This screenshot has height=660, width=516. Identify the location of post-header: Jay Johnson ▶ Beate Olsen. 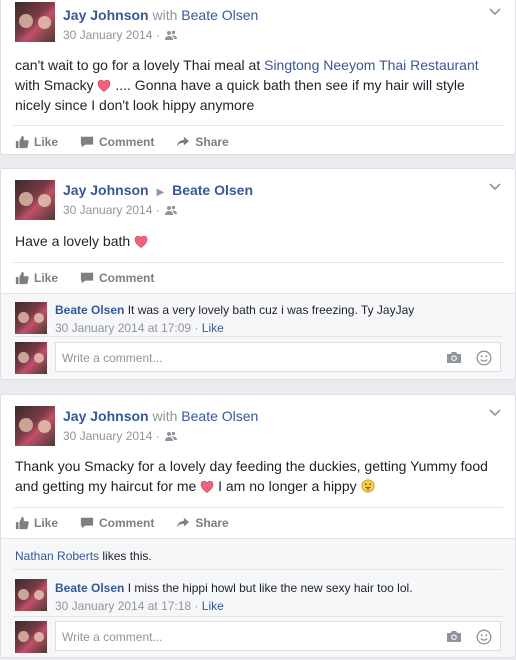
(158, 190).